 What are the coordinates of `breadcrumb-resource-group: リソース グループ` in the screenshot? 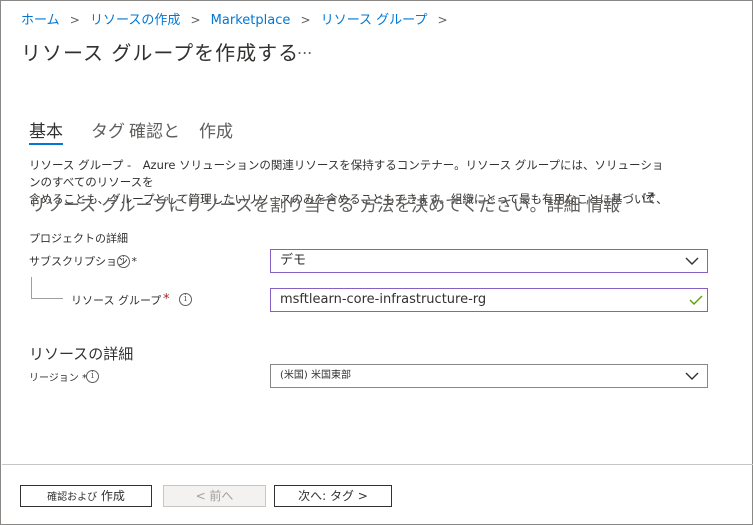 It's located at (374, 18).